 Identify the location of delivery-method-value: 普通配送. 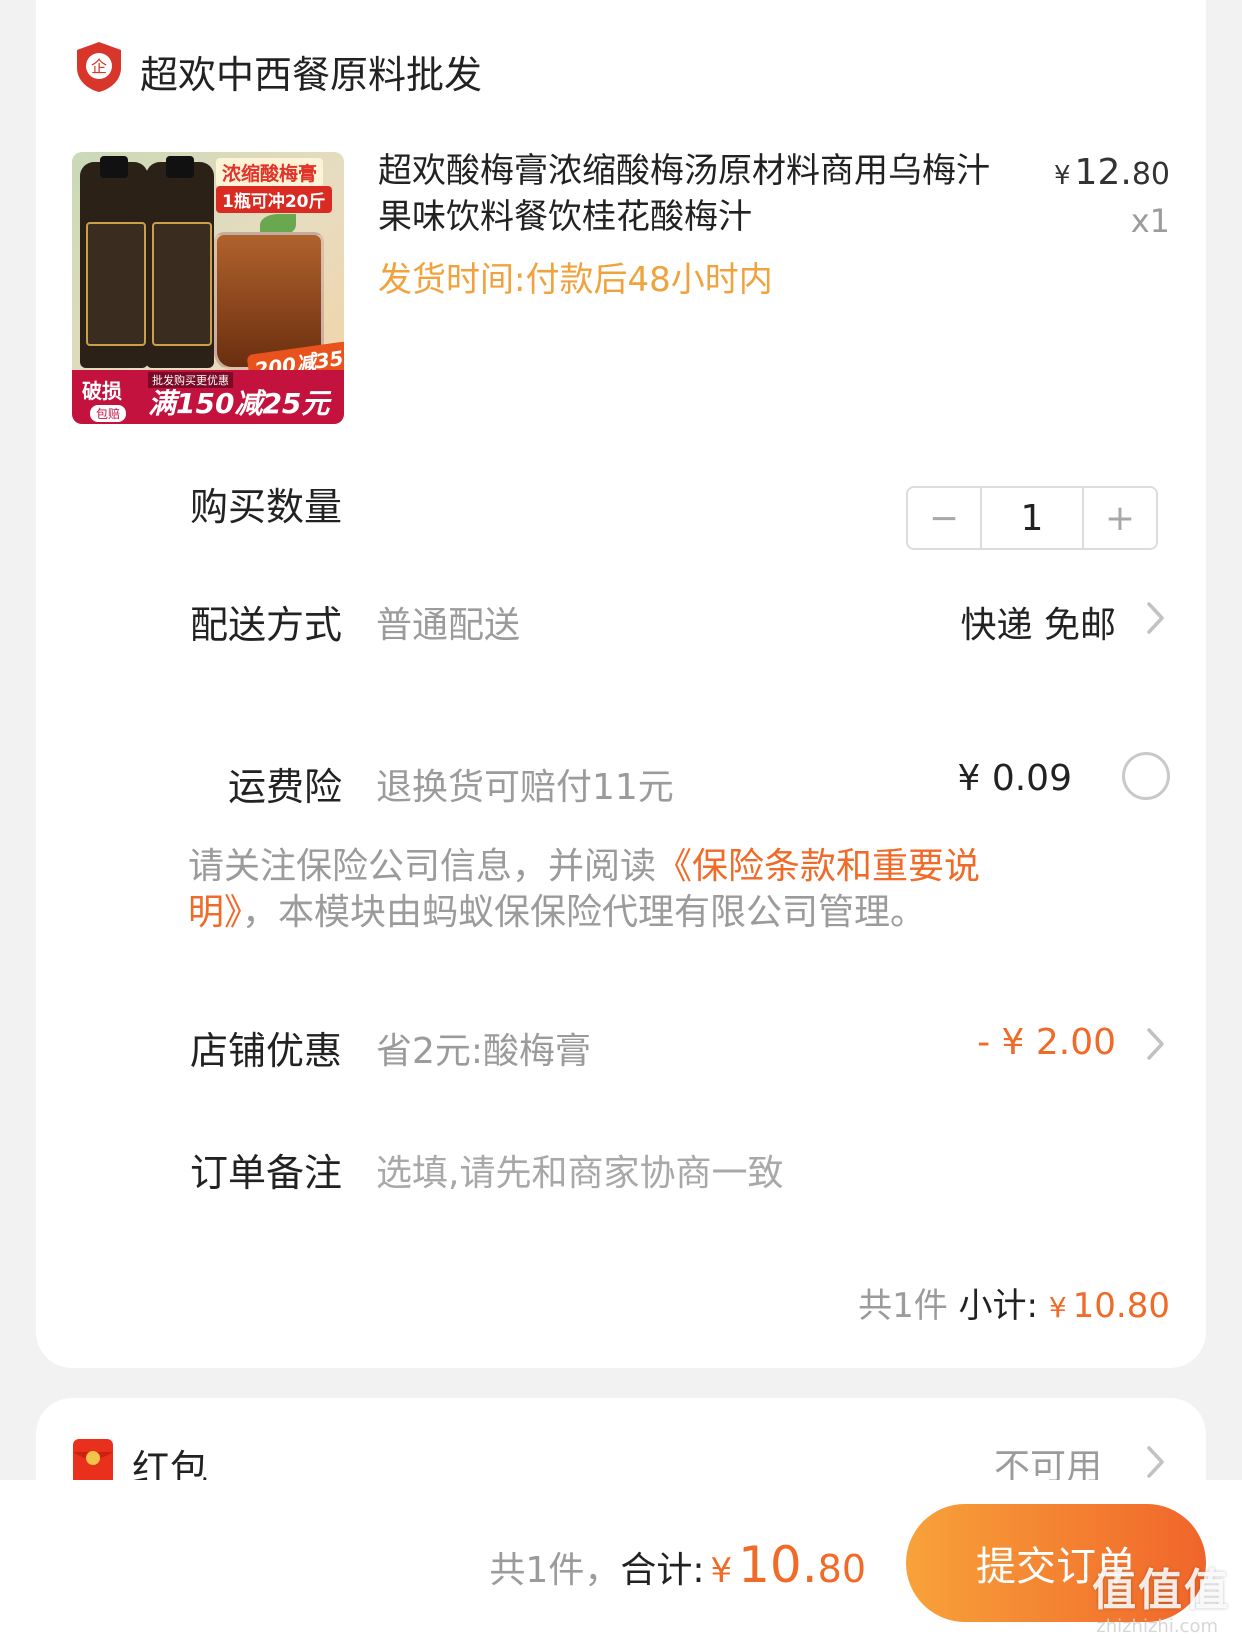
(448, 625).